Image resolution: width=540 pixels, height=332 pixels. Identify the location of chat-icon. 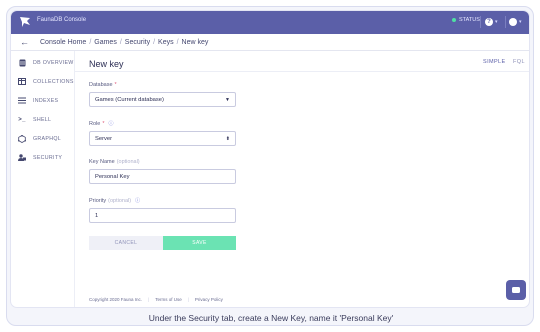
(516, 290).